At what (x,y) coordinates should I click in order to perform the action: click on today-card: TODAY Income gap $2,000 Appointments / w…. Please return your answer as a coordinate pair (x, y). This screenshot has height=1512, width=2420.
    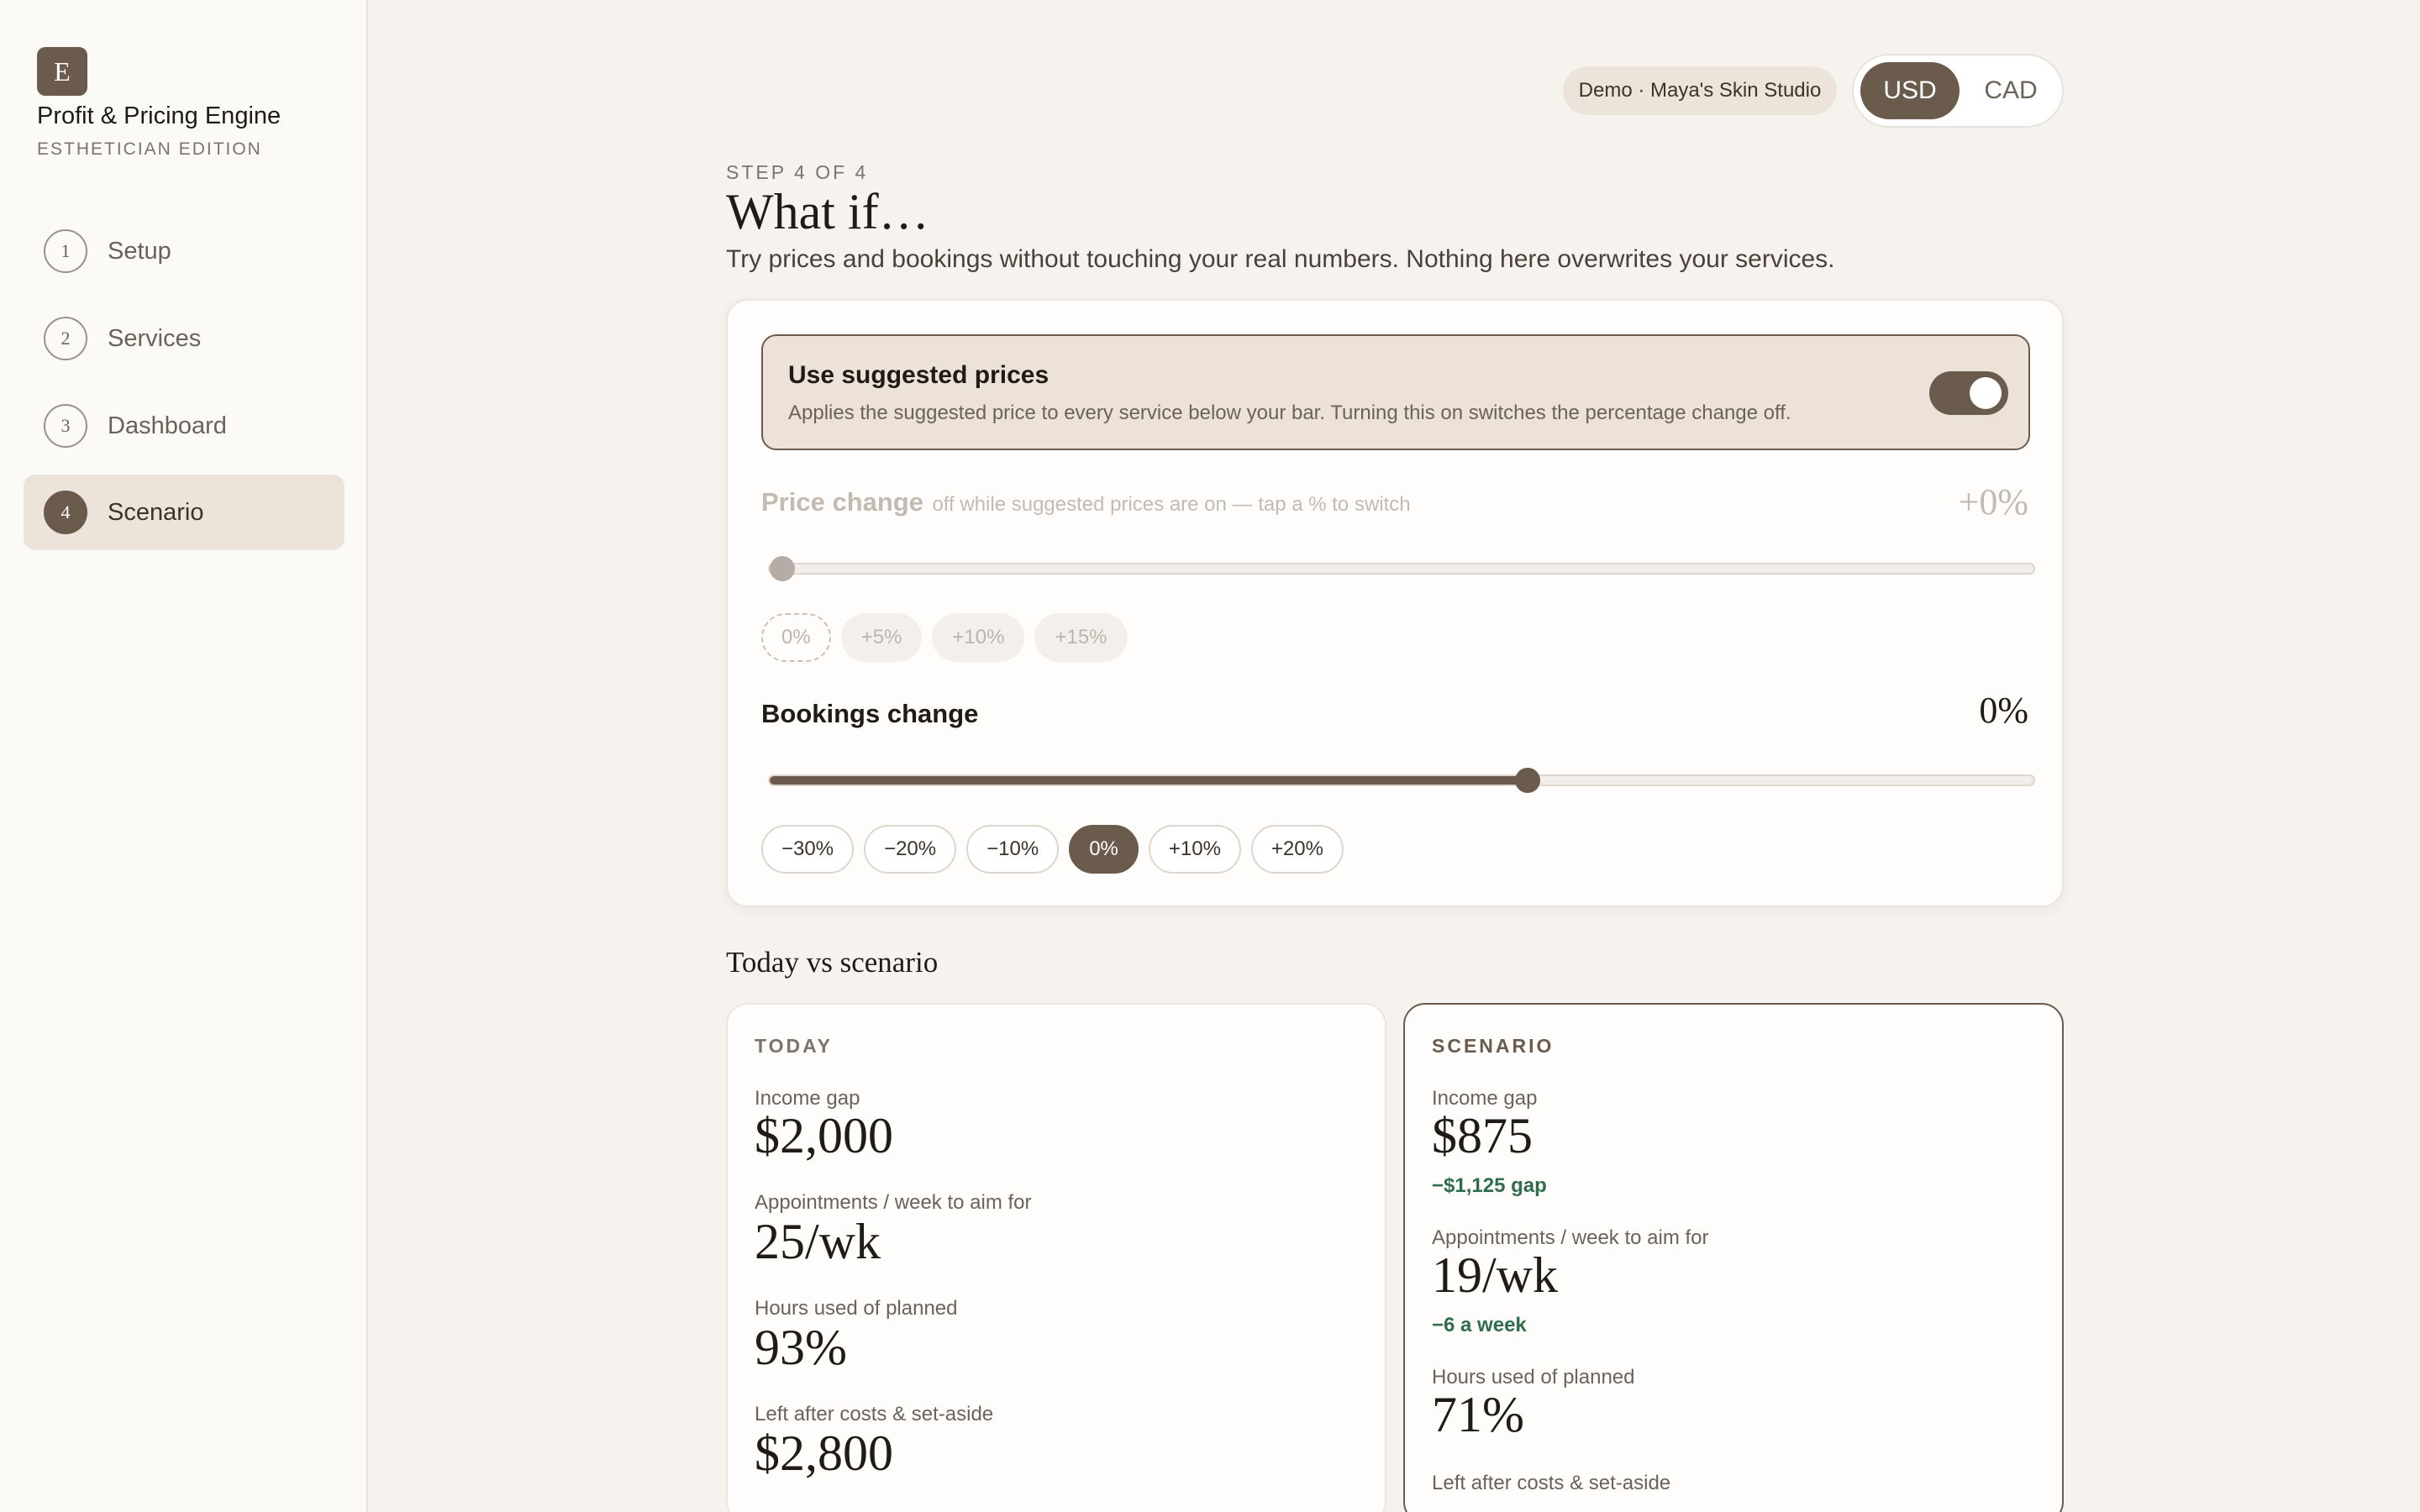
    Looking at the image, I should click on (1056, 1257).